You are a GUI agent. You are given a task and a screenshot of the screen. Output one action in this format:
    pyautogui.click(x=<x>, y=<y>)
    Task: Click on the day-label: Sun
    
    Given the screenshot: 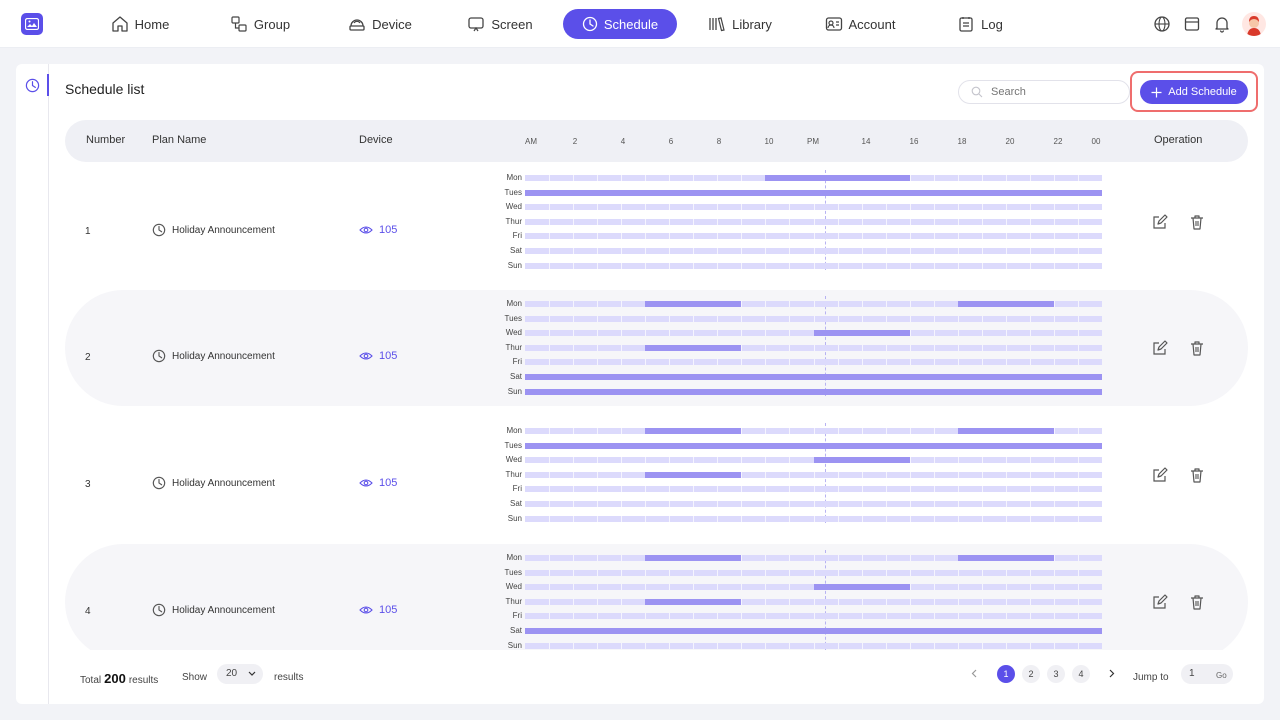 What is the action you would take?
    pyautogui.click(x=514, y=645)
    